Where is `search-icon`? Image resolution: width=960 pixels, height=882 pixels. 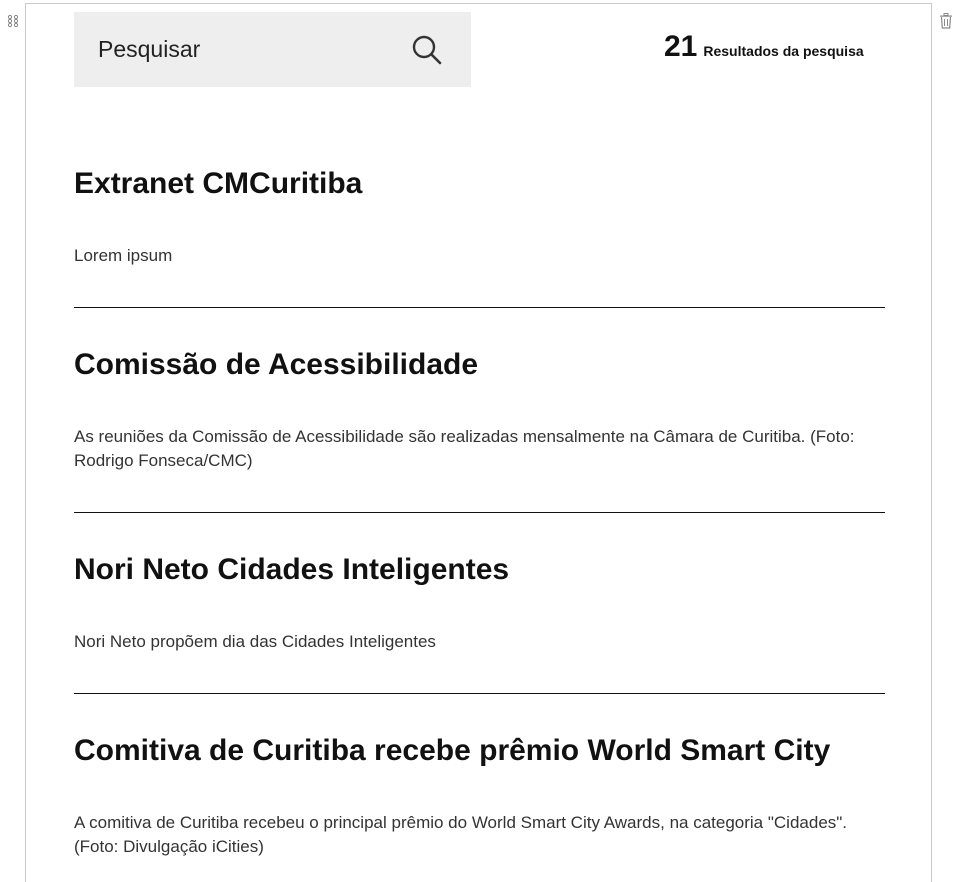
search-icon is located at coordinates (427, 50).